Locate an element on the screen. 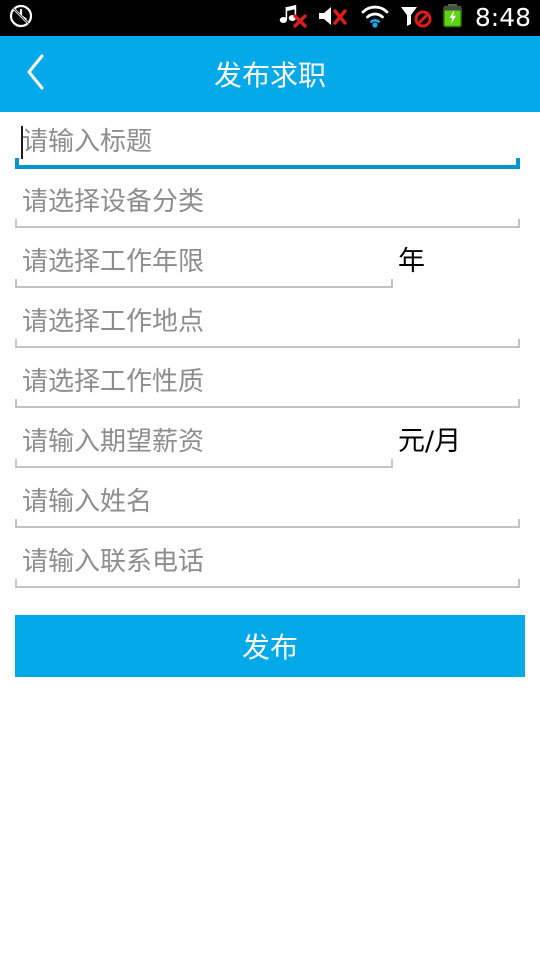 The width and height of the screenshot is (540, 960). form-field-title: 请输入标题 is located at coordinates (270, 142).